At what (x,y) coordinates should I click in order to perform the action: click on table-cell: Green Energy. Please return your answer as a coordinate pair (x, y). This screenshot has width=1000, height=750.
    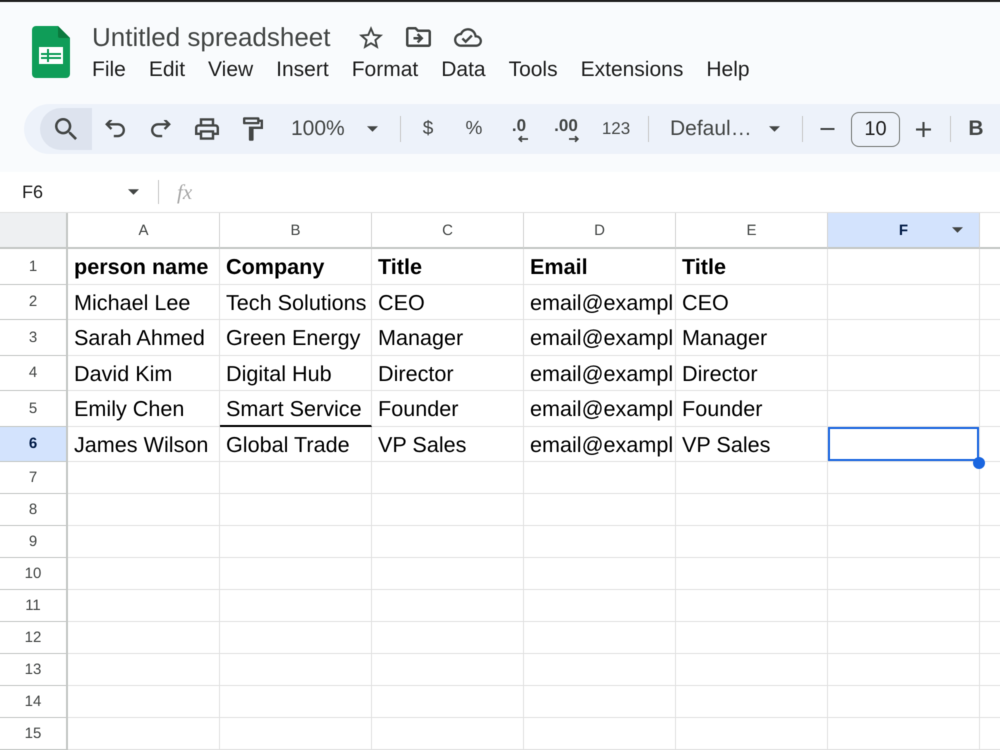
    Looking at the image, I should click on (296, 338).